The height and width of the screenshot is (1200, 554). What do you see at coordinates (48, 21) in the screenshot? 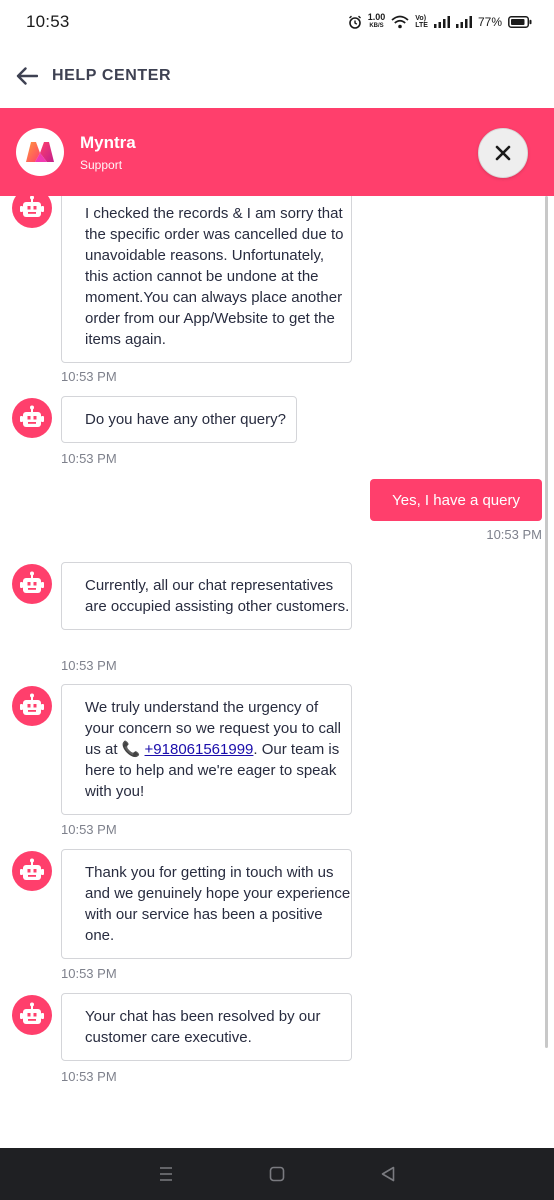
I see `status-time: 10:53` at bounding box center [48, 21].